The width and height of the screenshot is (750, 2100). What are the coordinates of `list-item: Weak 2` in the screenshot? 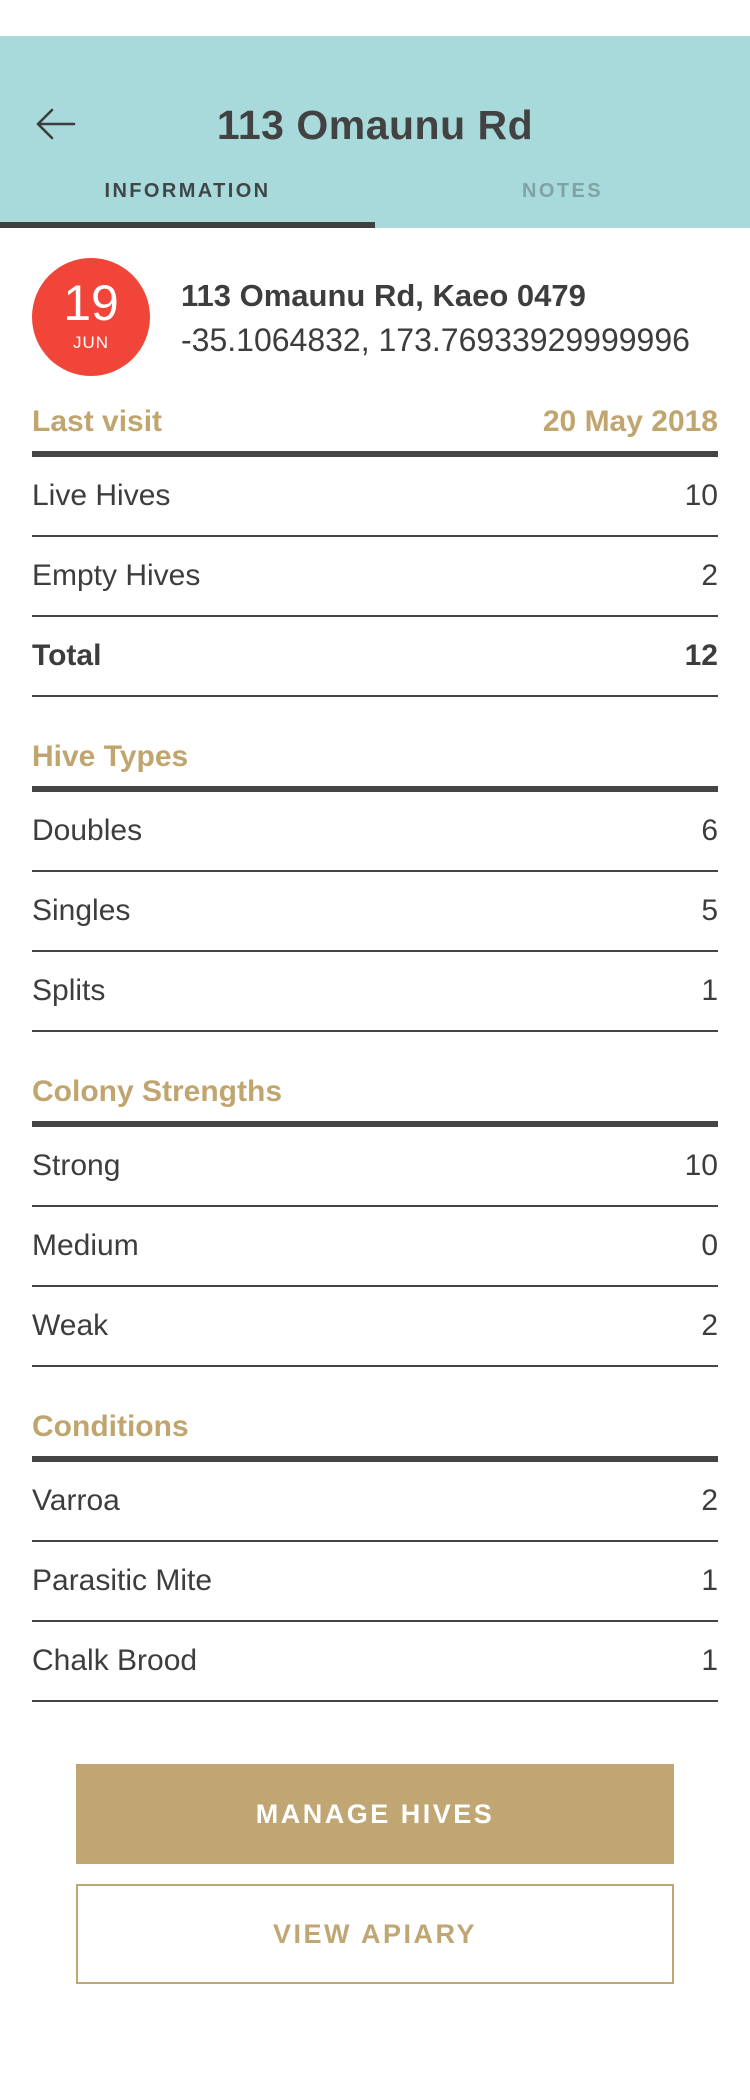 It's located at (375, 1327).